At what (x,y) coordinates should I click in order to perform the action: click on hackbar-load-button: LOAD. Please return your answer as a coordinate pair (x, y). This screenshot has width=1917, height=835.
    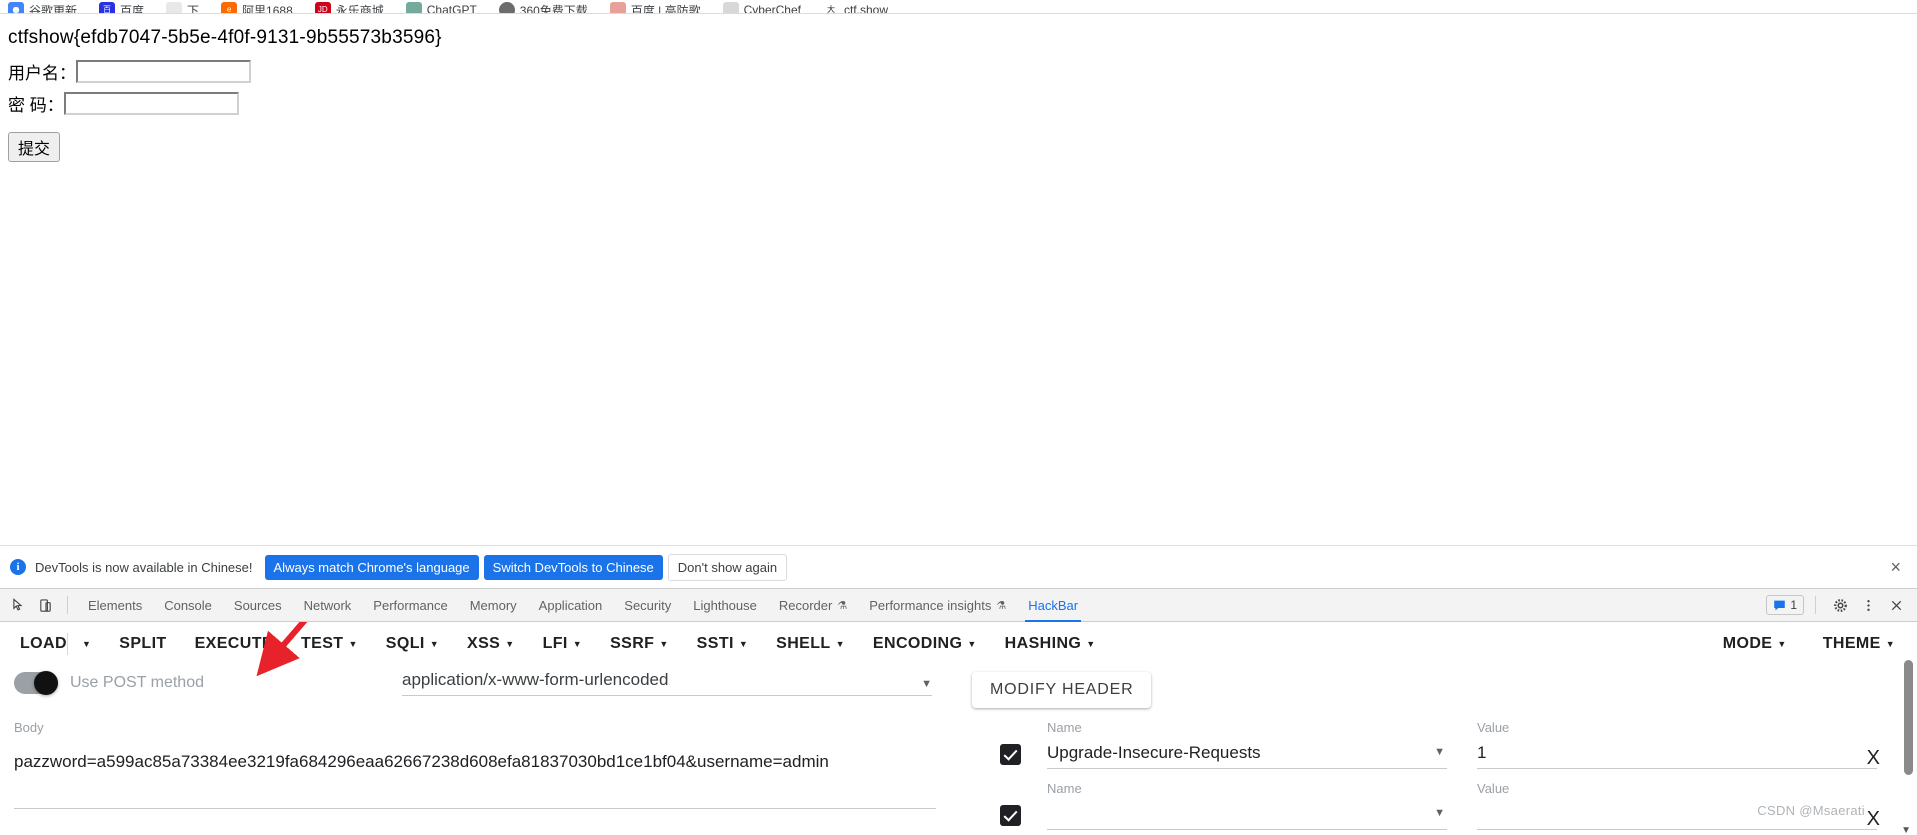
    Looking at the image, I should click on (43, 644).